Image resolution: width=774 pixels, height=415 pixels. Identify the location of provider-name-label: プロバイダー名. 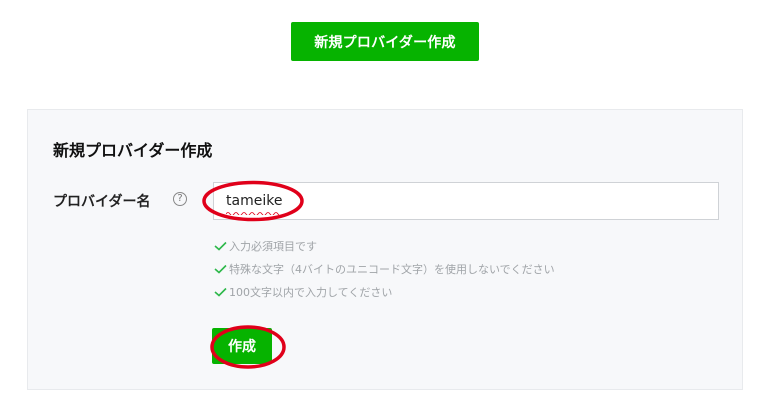
(102, 202).